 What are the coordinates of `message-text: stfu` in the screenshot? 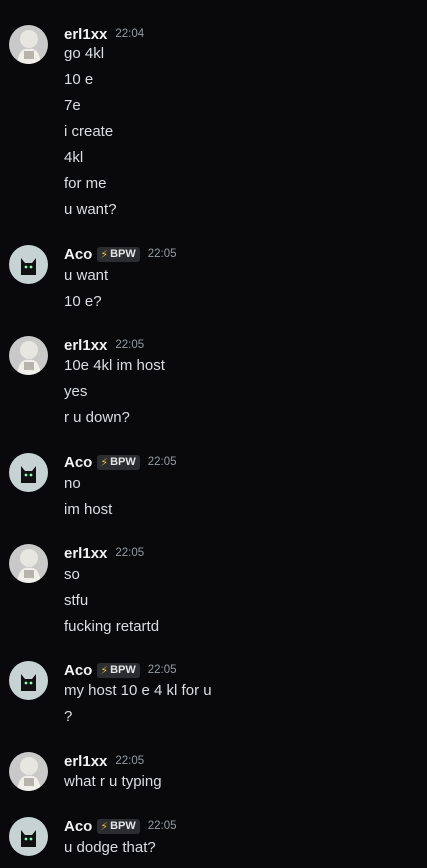 It's located at (76, 600).